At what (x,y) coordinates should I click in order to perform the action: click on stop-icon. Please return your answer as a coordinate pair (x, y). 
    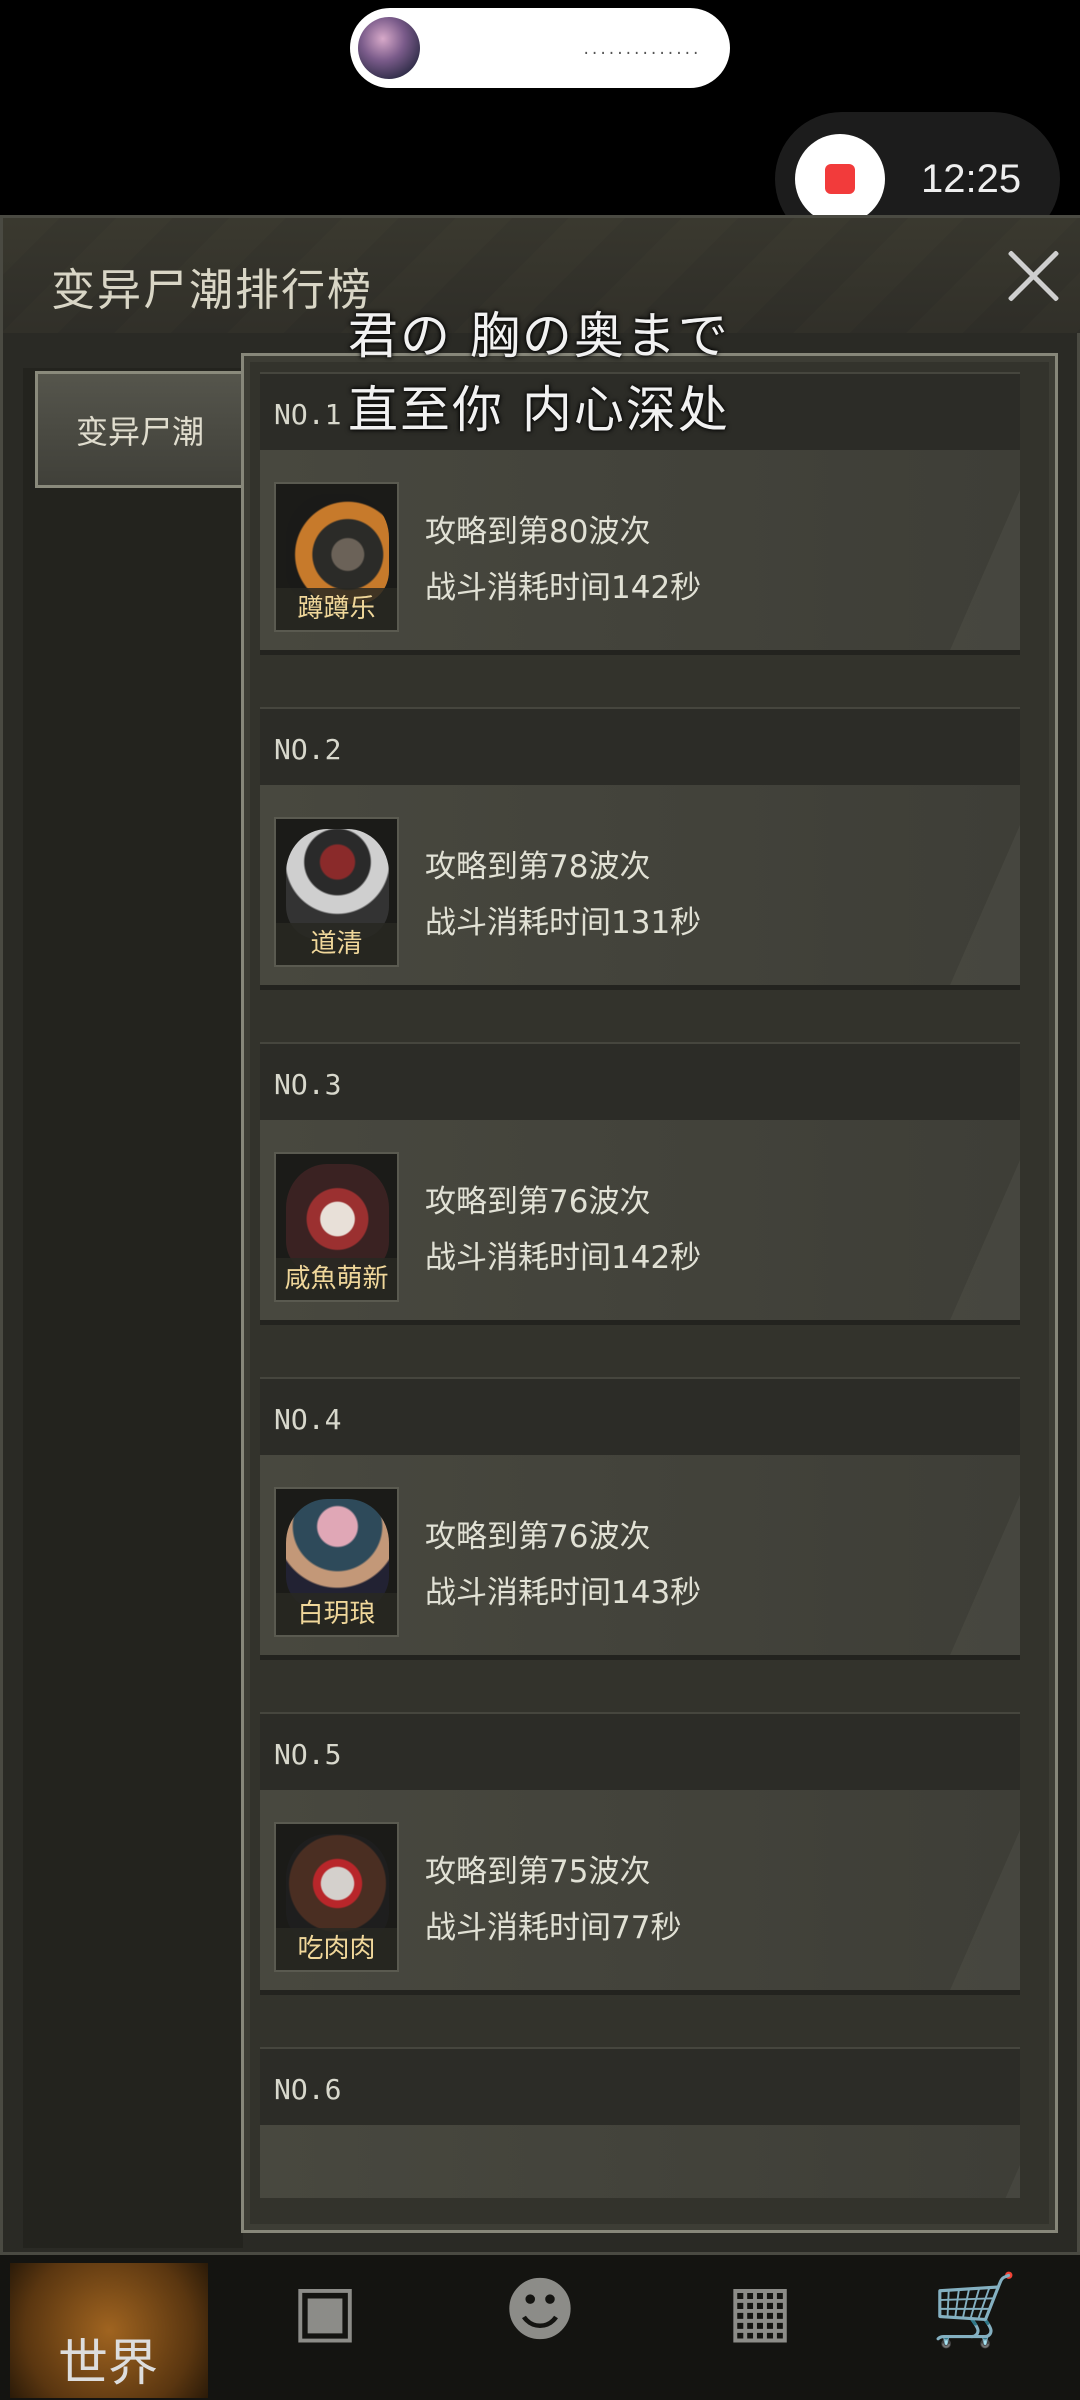
    Looking at the image, I should click on (840, 179).